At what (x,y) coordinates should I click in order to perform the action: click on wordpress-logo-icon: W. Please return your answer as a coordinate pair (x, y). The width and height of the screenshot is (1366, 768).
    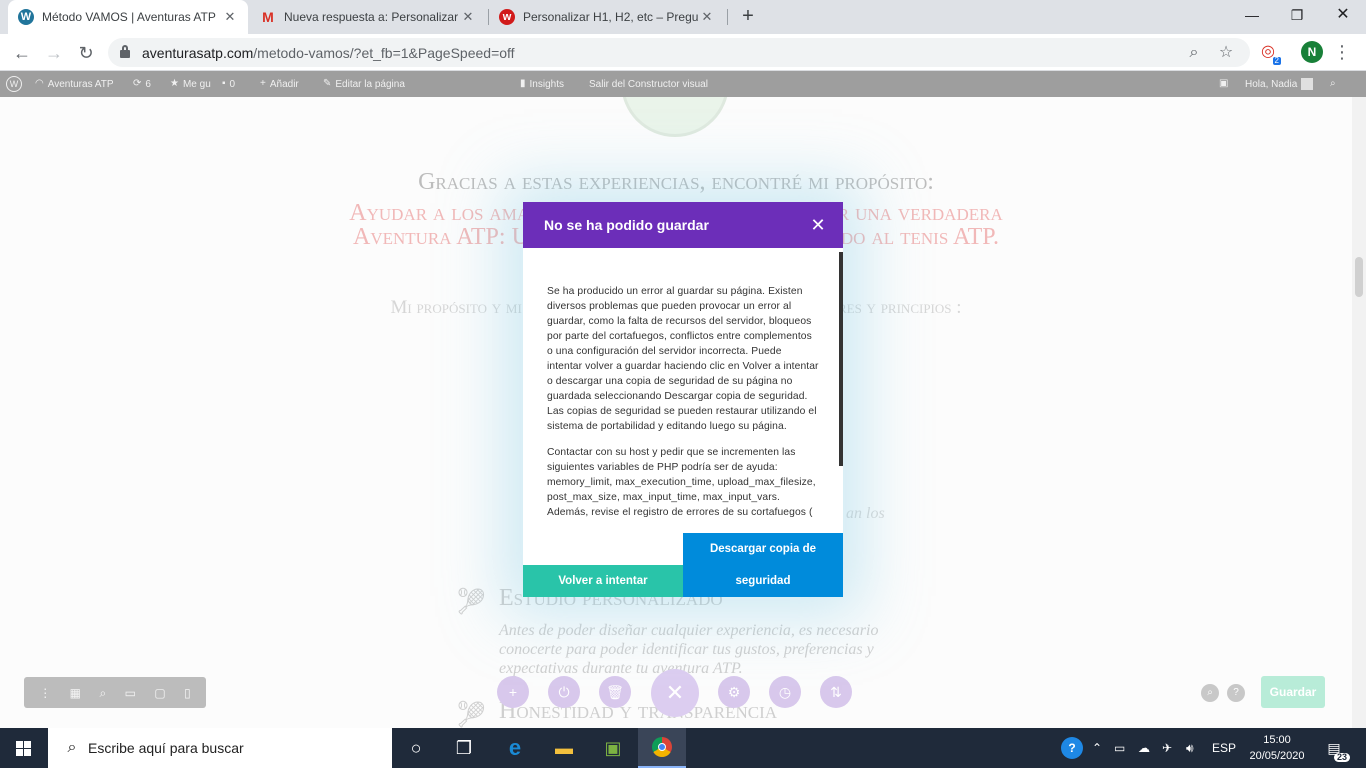
    Looking at the image, I should click on (14, 84).